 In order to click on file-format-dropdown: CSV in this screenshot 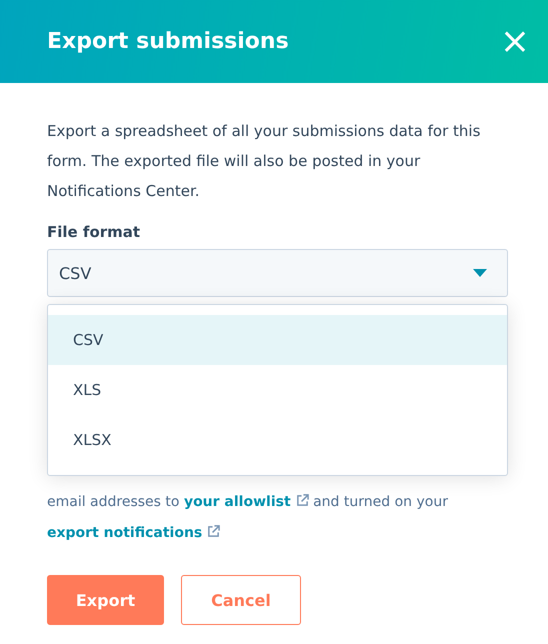, I will do `click(277, 273)`.